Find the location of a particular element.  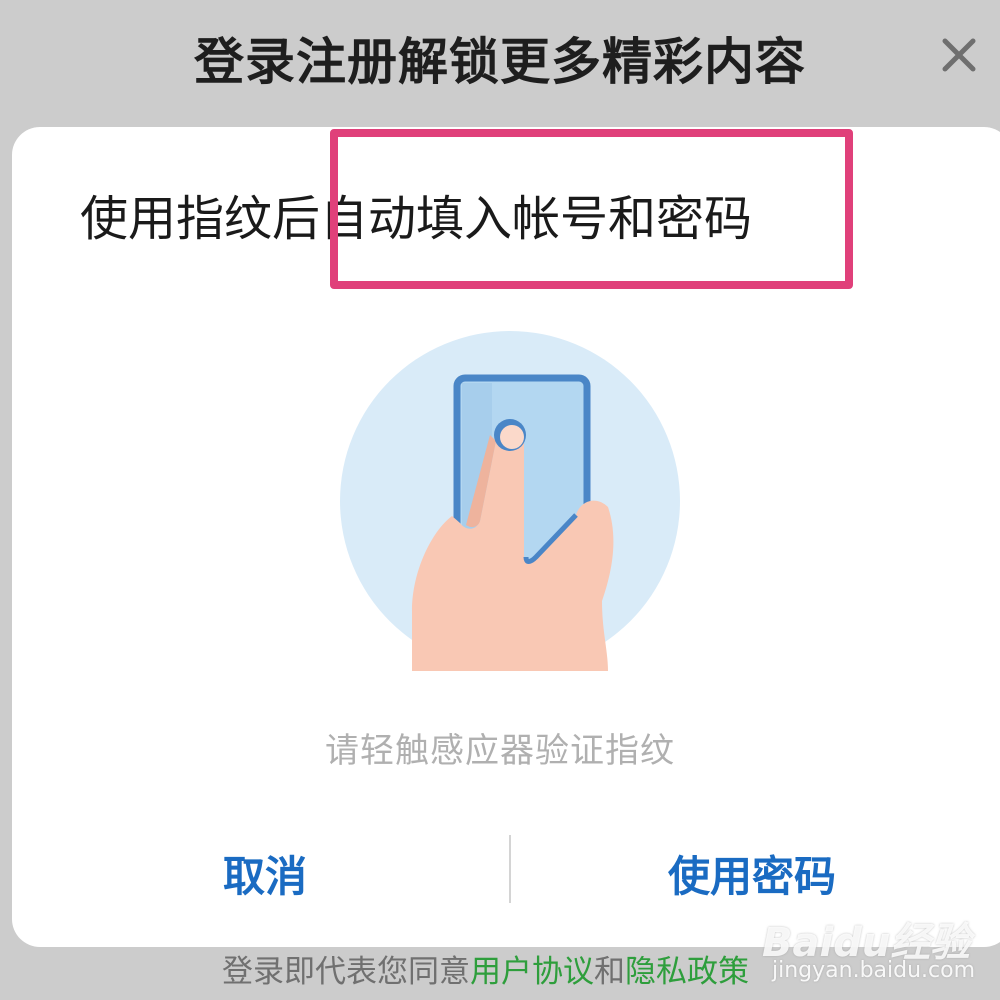

agreement-prefix: 登录即代表您同意 is located at coordinates (346, 972).